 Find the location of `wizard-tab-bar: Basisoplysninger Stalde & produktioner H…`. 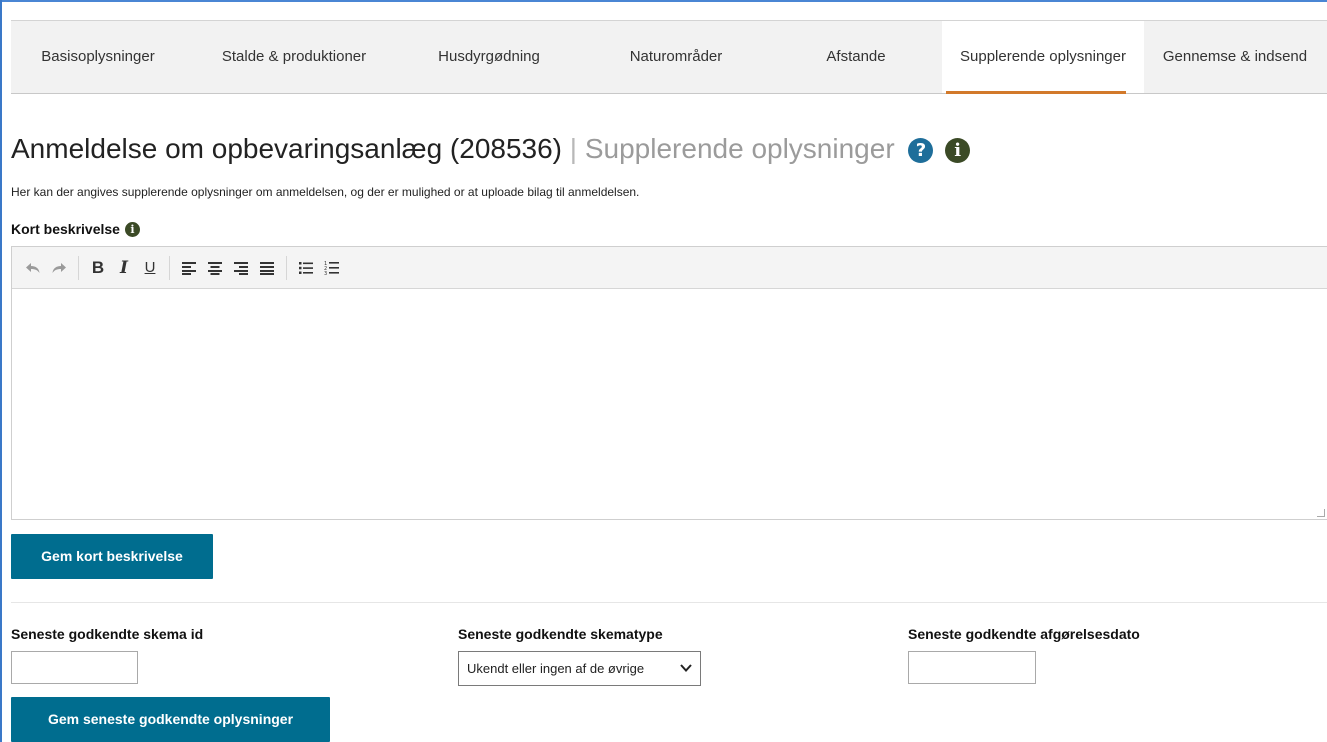

wizard-tab-bar: Basisoplysninger Stalde & produktioner H… is located at coordinates (669, 57).